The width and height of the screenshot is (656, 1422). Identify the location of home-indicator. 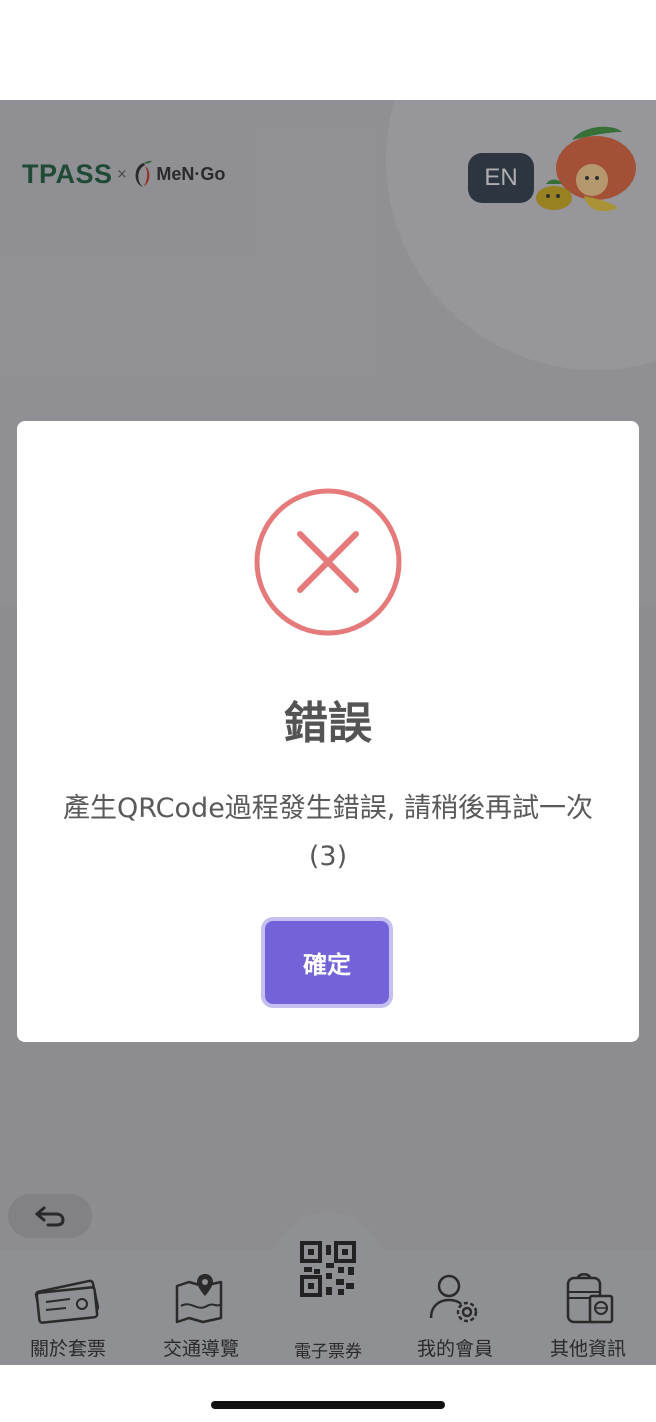
(328, 1405).